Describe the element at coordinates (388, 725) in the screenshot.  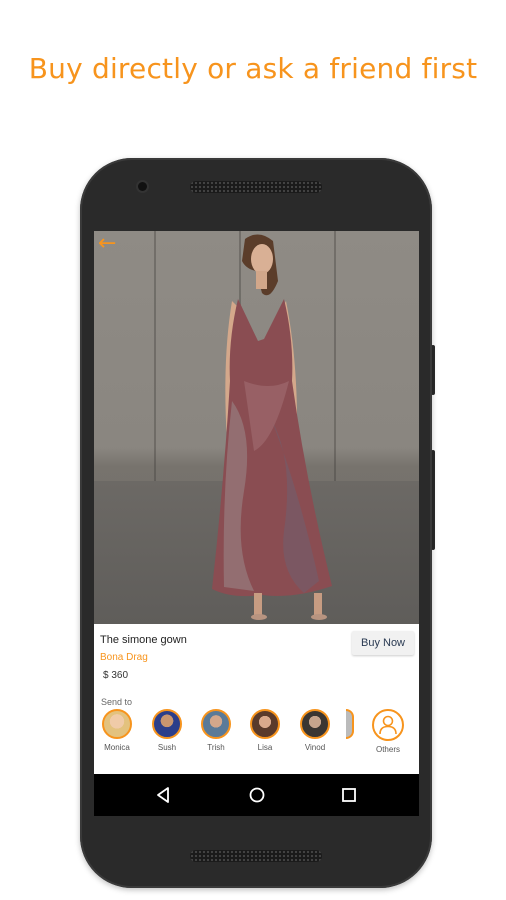
I see `person-outline-icon` at that location.